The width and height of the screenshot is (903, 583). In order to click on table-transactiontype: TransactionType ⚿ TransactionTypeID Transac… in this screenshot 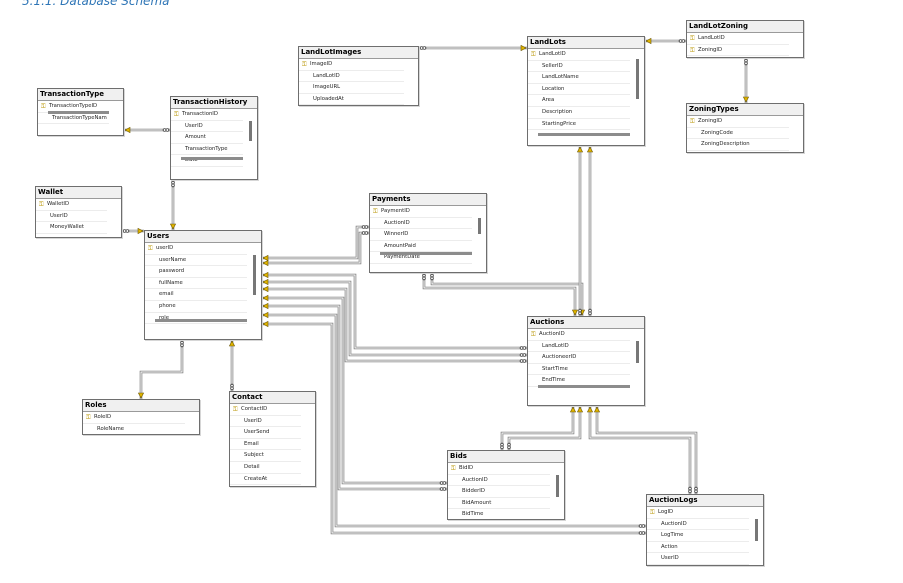, I will do `click(80, 112)`.